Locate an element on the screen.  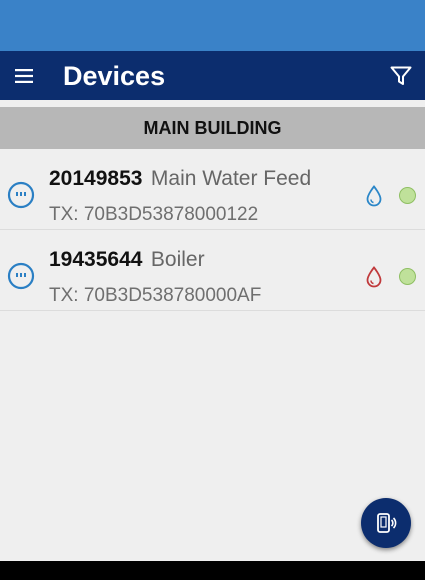
navigation-bar is located at coordinates (212, 570).